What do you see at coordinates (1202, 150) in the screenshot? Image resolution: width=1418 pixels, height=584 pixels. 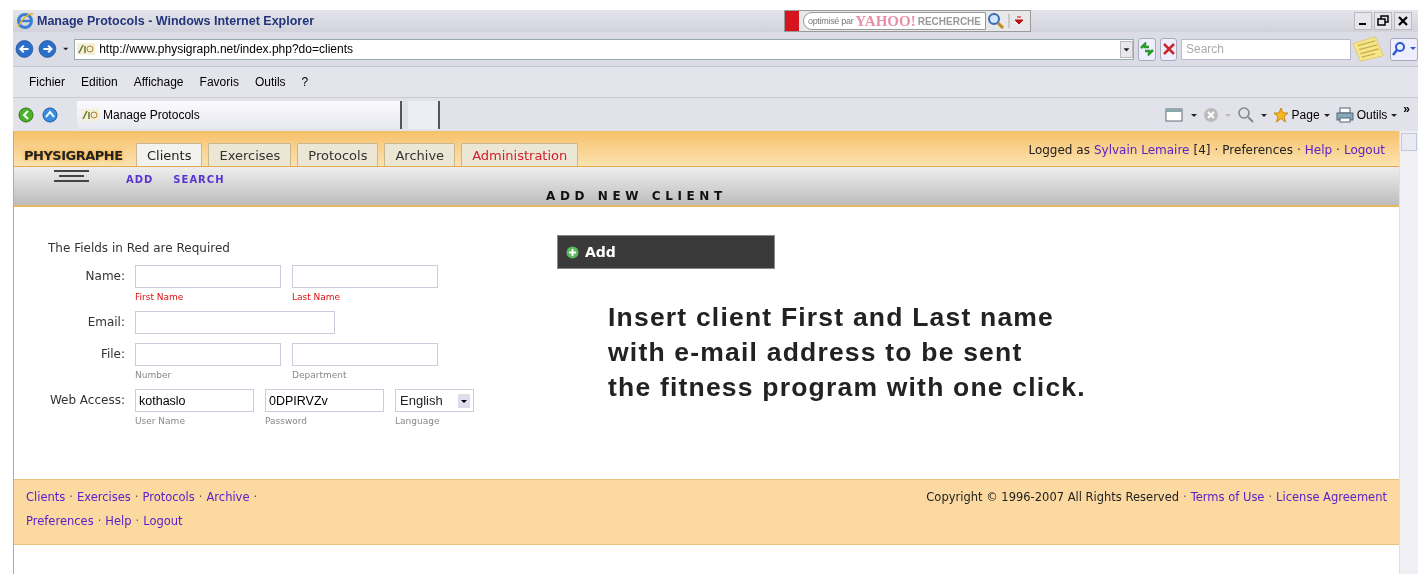 I see `login-count: [4]` at bounding box center [1202, 150].